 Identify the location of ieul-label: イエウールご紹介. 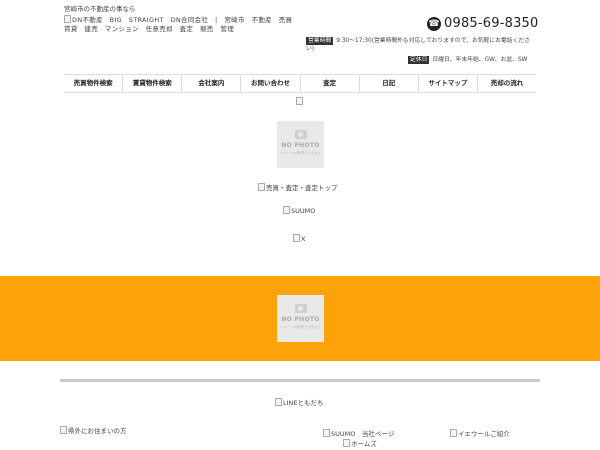
(484, 434).